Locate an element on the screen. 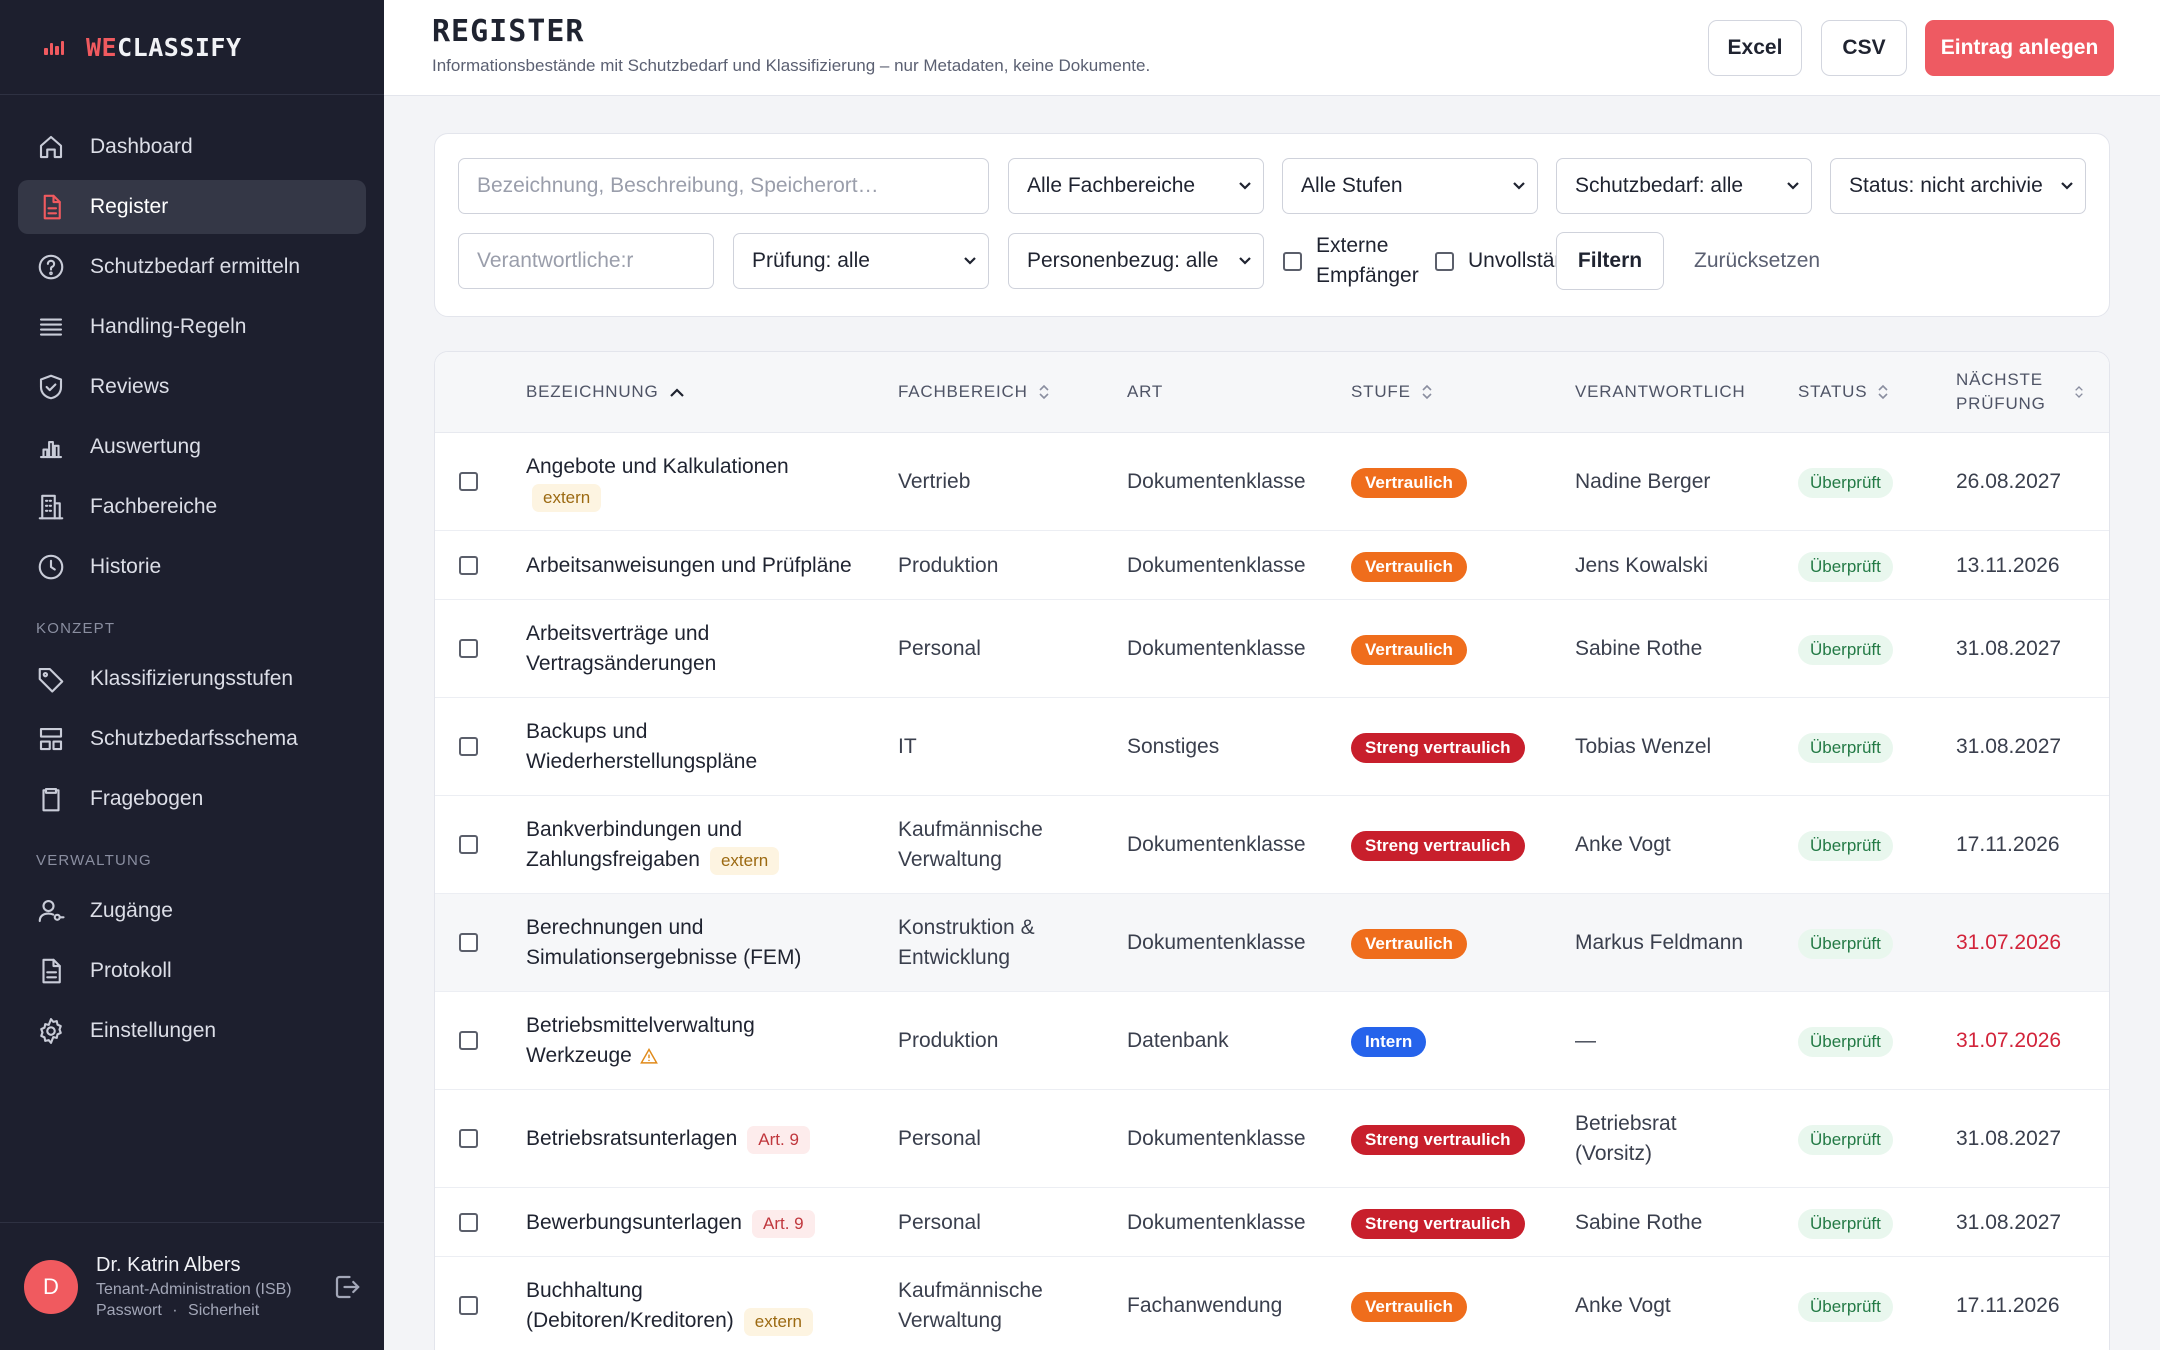 The width and height of the screenshot is (2160, 1350). sidebar-item-einstellungen: Einstellungen is located at coordinates (192, 1031).